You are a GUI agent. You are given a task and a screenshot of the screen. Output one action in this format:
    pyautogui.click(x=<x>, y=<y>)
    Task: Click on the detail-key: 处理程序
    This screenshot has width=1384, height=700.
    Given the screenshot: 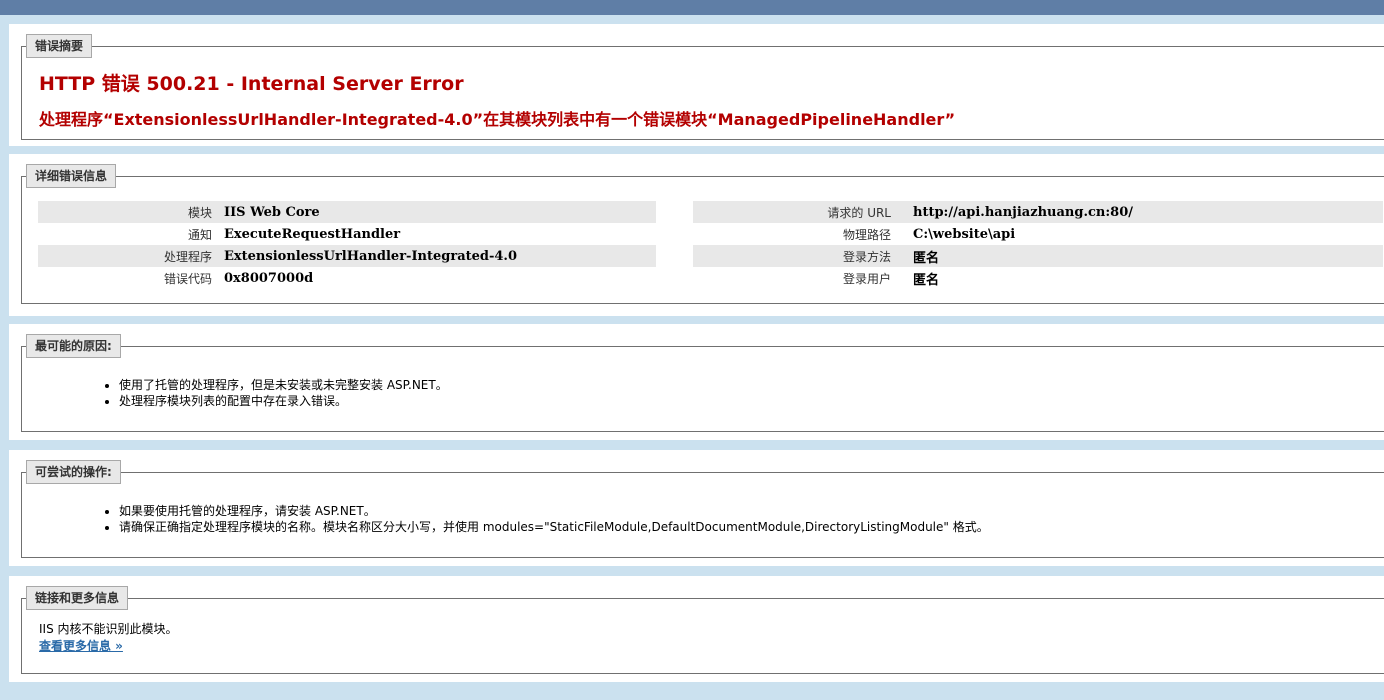 What is the action you would take?
    pyautogui.click(x=131, y=256)
    